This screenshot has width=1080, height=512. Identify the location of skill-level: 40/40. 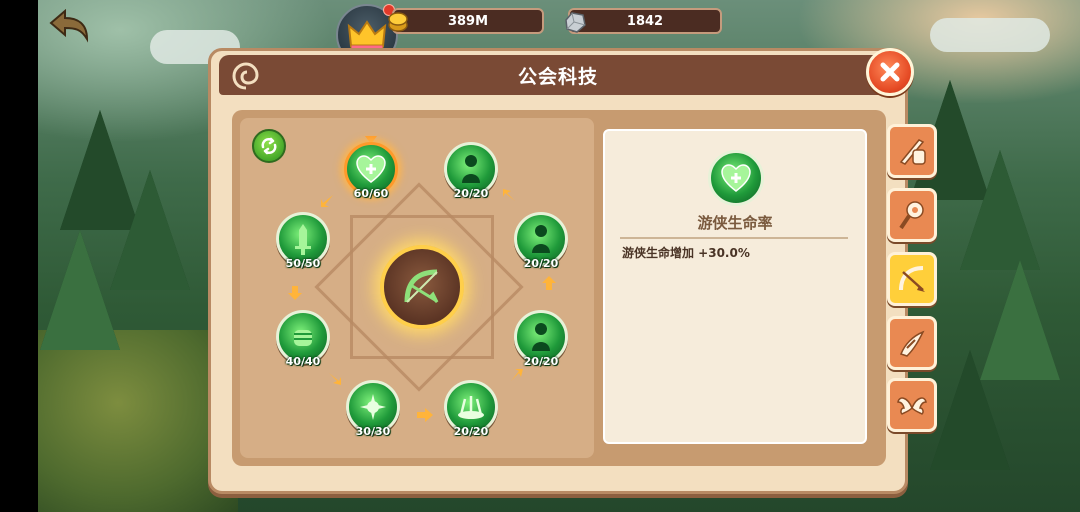
(303, 361).